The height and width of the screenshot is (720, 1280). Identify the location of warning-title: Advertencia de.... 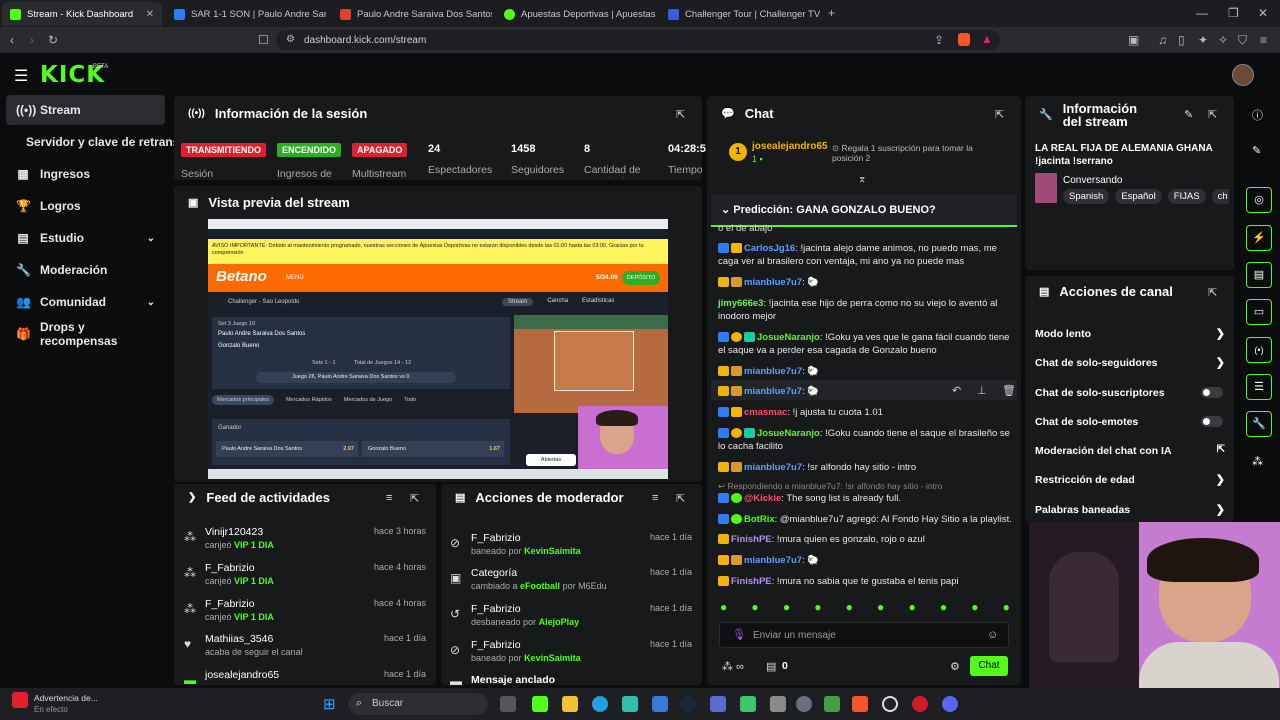
(66, 698).